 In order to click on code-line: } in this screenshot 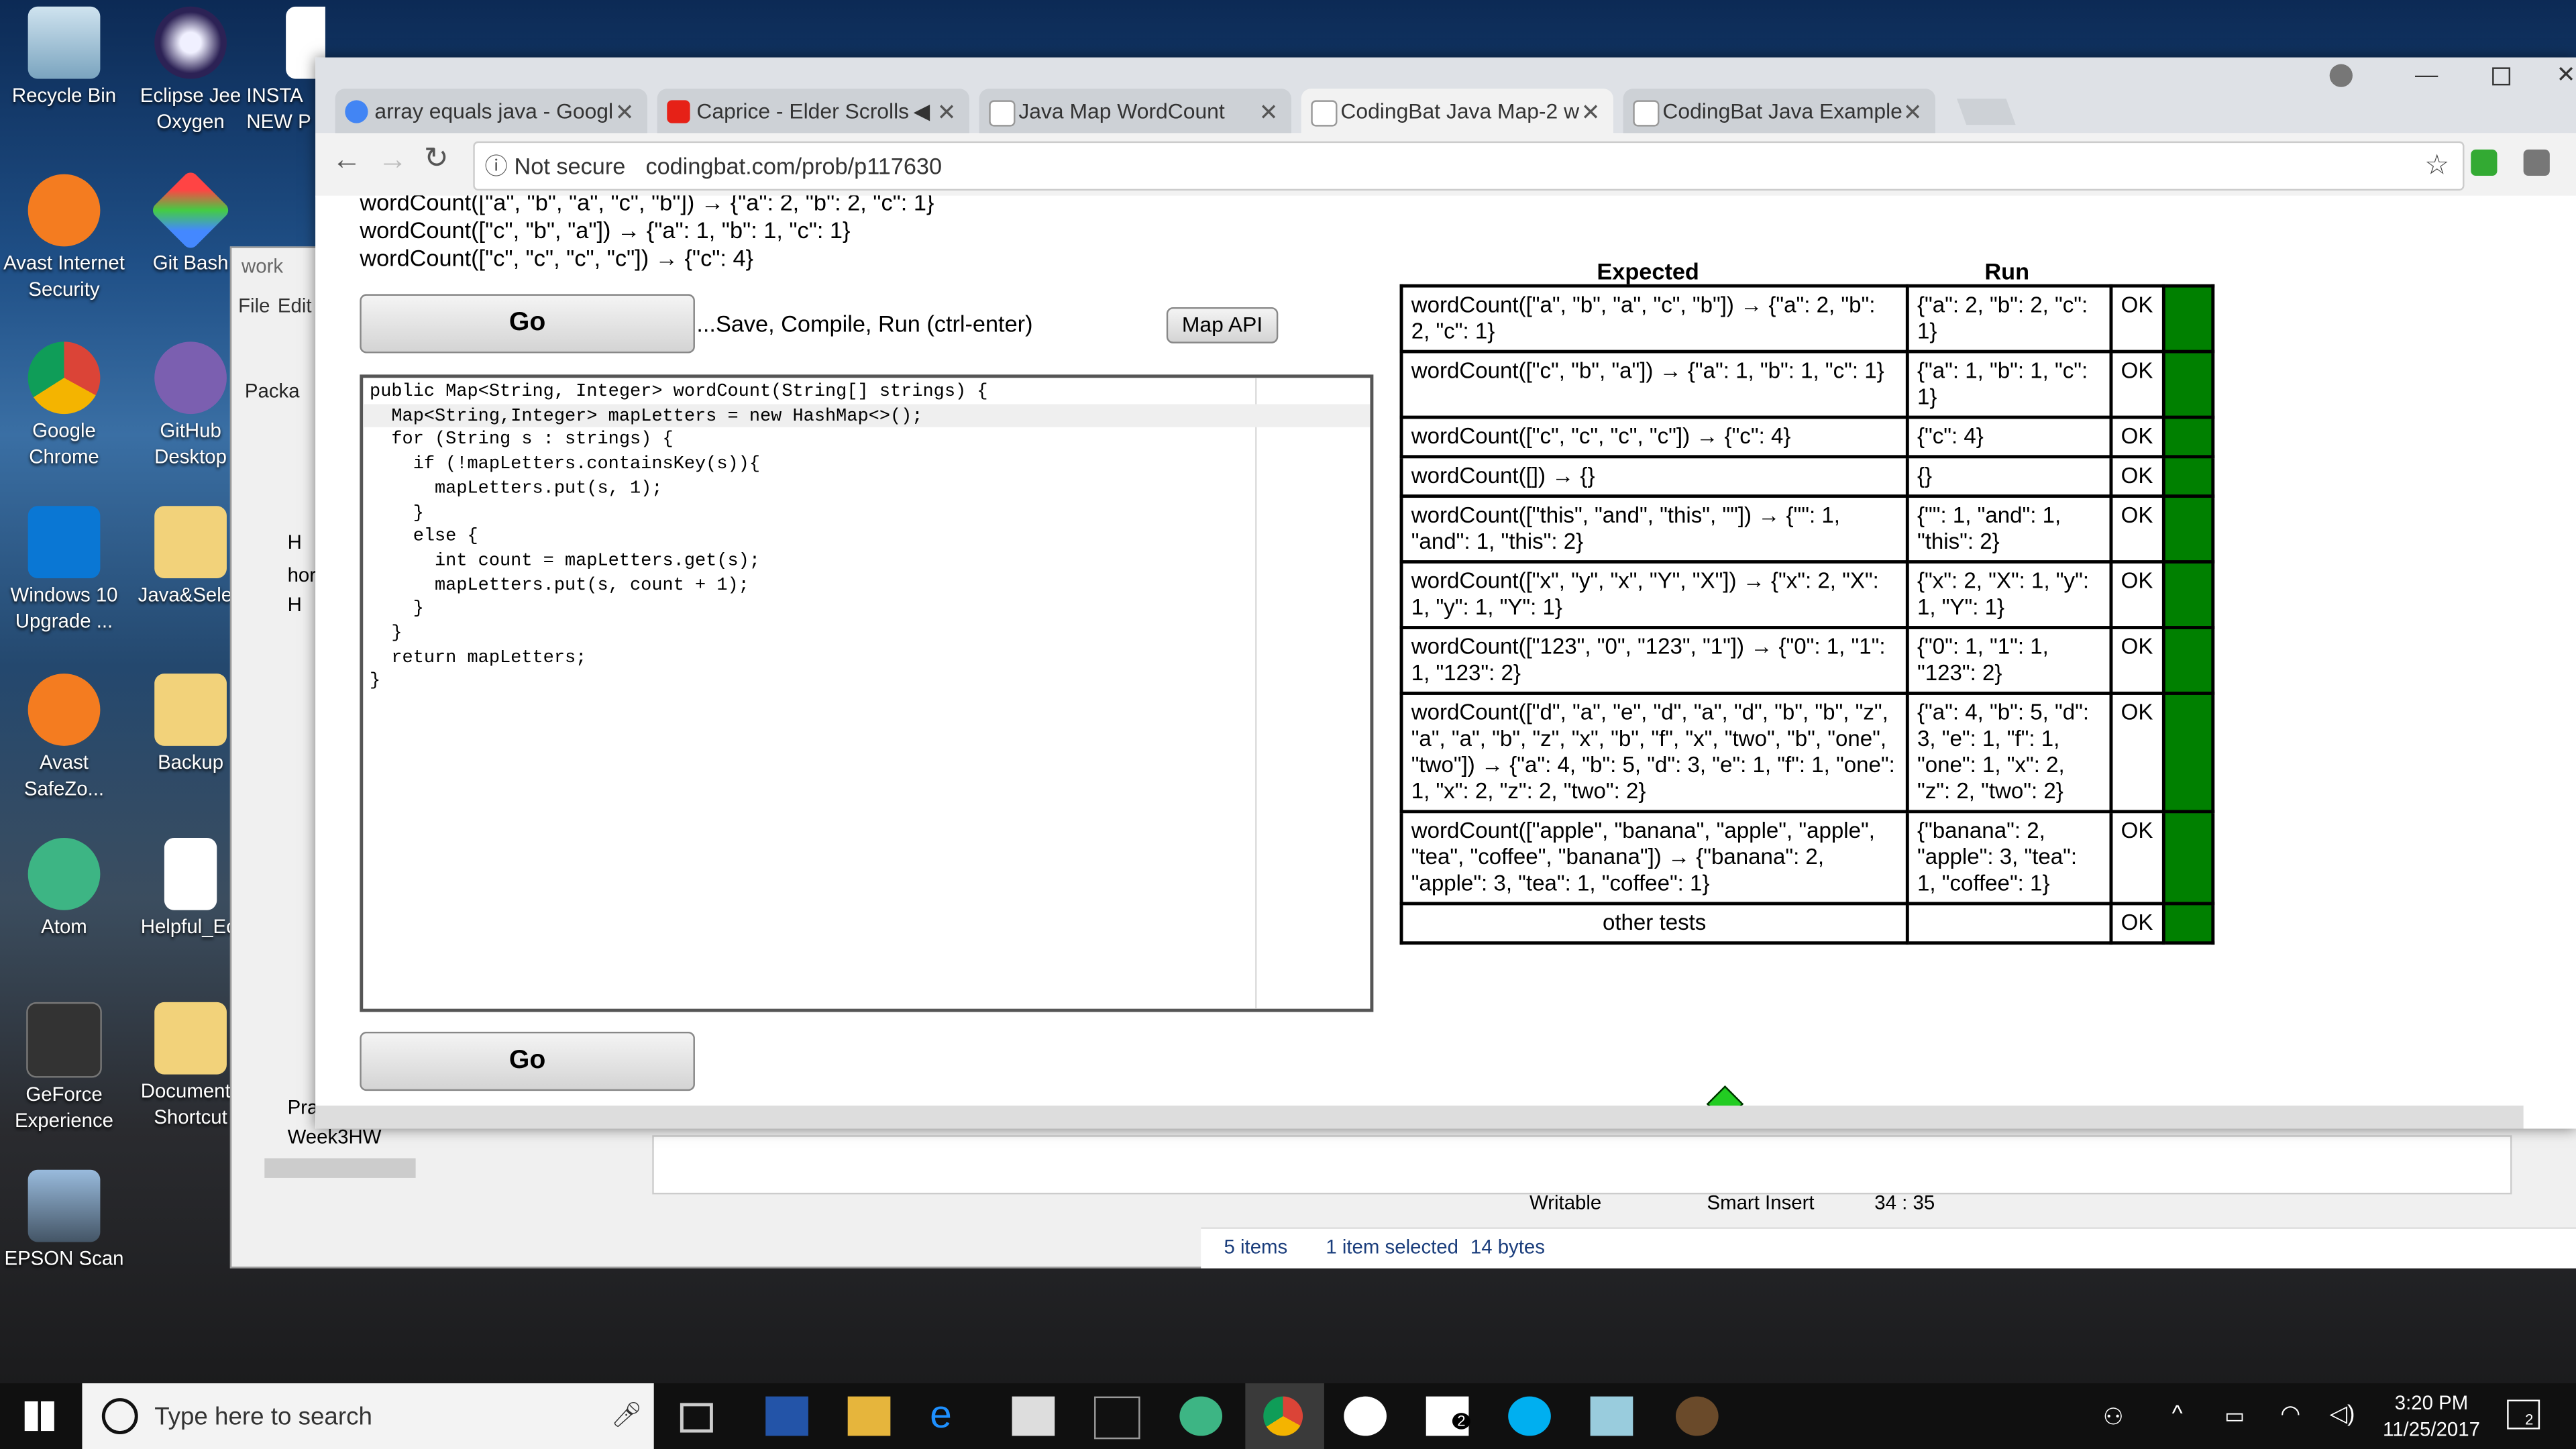, I will do `click(375, 682)`.